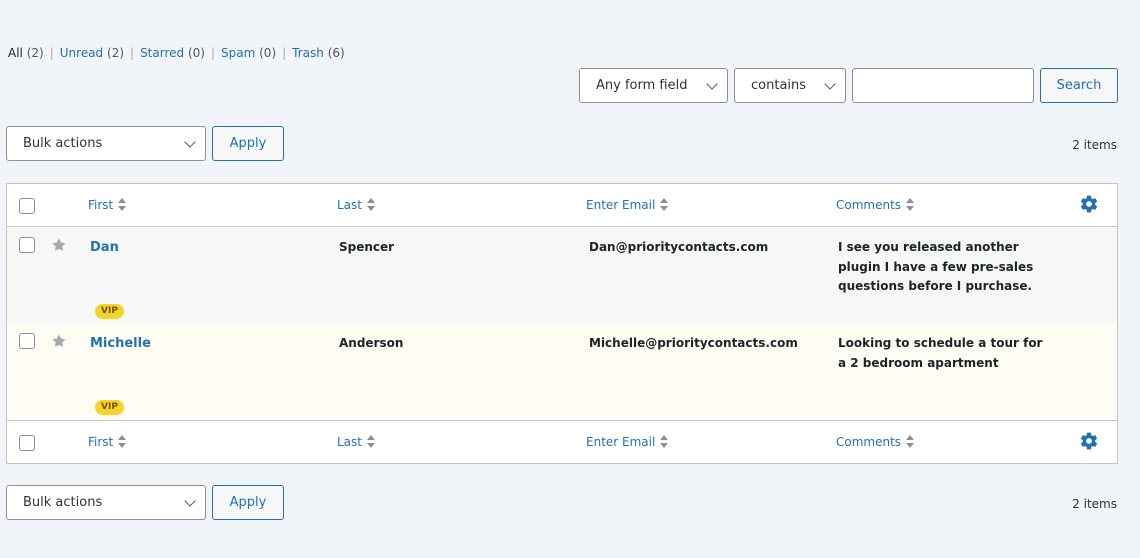  What do you see at coordinates (562, 205) in the screenshot?
I see `table-header: First Last Enter Email Comments` at bounding box center [562, 205].